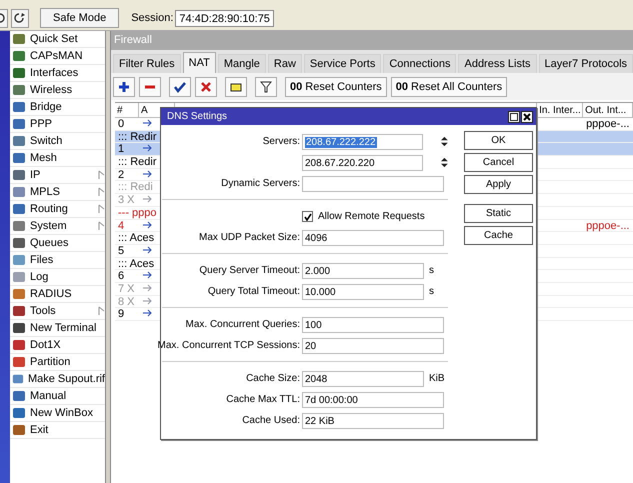  What do you see at coordinates (20, 18) in the screenshot?
I see `redo-button` at bounding box center [20, 18].